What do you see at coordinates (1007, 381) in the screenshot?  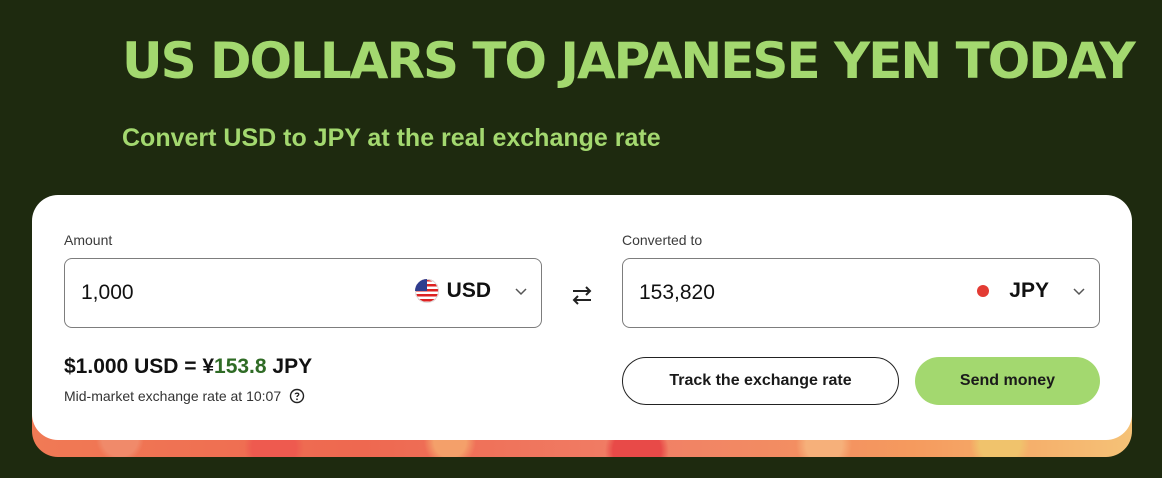 I see `send-money-button: Send money` at bounding box center [1007, 381].